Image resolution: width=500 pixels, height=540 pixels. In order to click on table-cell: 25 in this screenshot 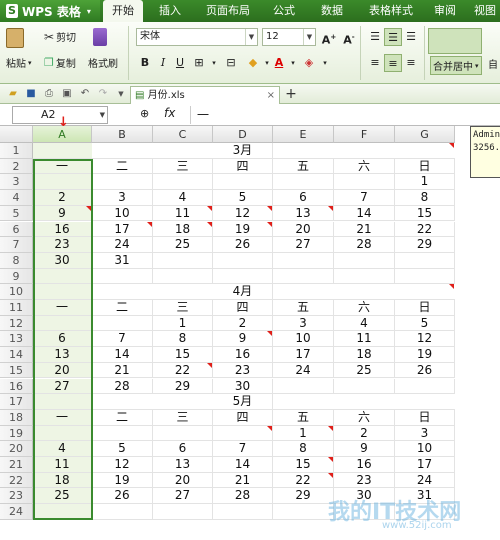, I will do `click(364, 370)`.